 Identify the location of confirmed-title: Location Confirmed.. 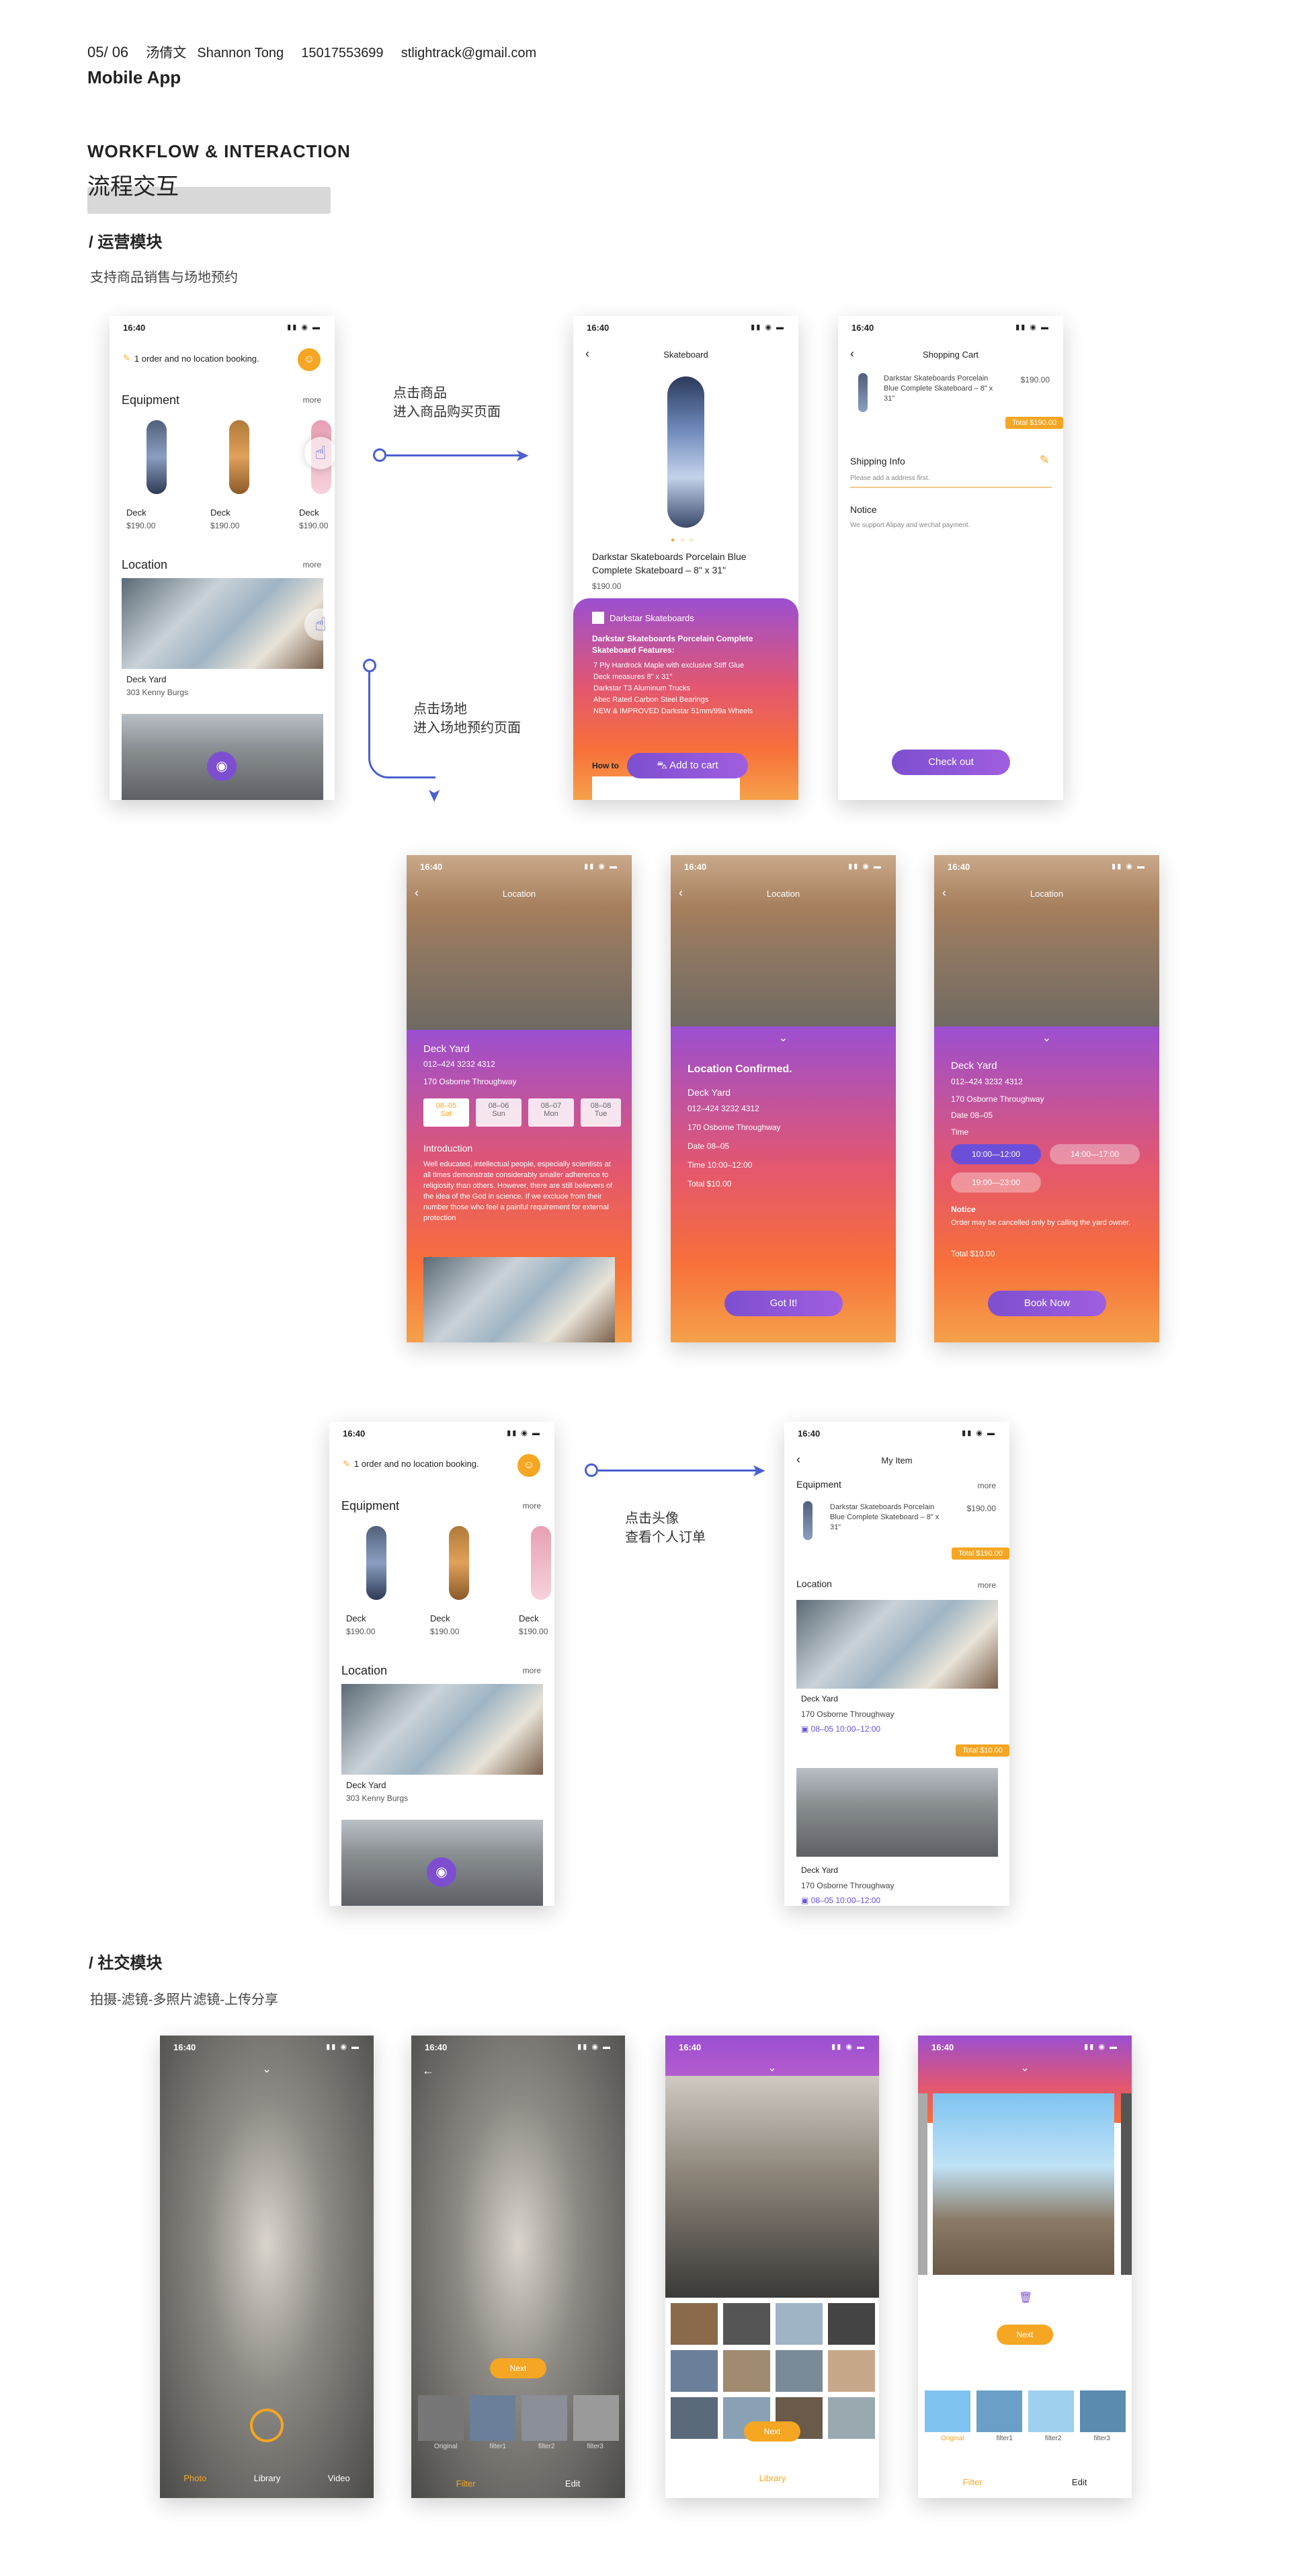
(740, 1069).